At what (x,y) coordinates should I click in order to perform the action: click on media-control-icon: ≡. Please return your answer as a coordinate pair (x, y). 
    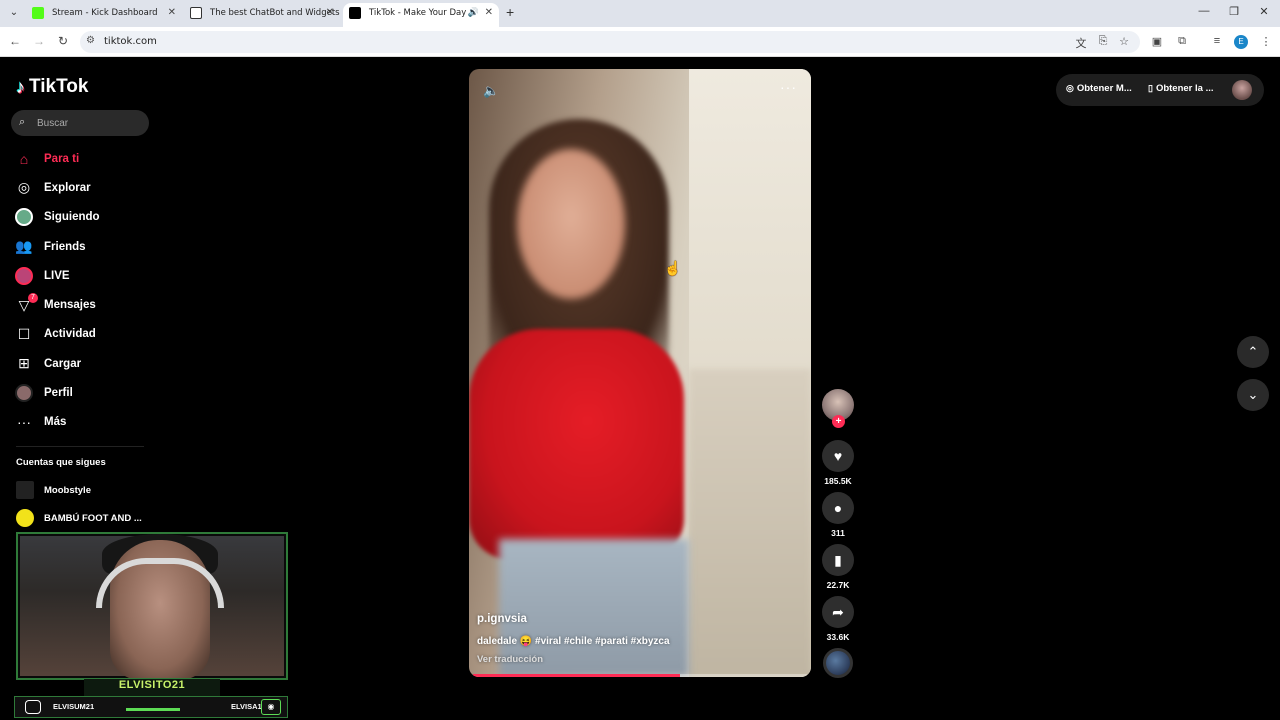
    Looking at the image, I should click on (1217, 41).